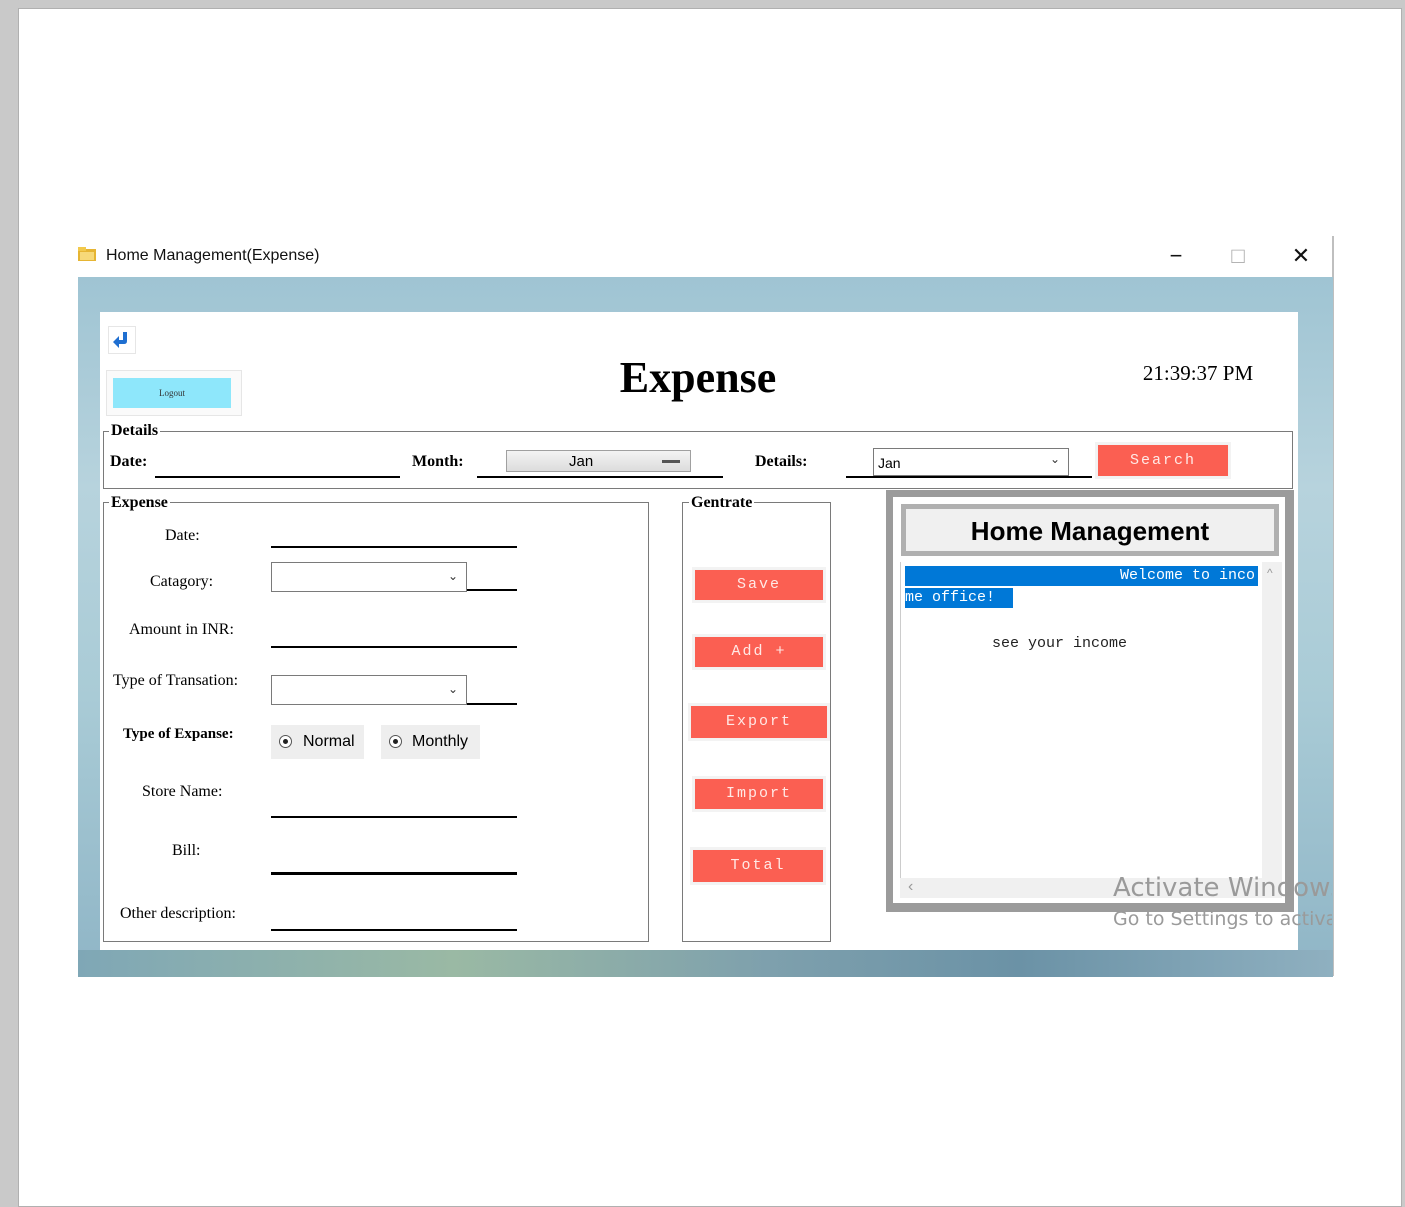 This screenshot has width=1405, height=1207. What do you see at coordinates (277, 477) in the screenshot?
I see `details-date-input` at bounding box center [277, 477].